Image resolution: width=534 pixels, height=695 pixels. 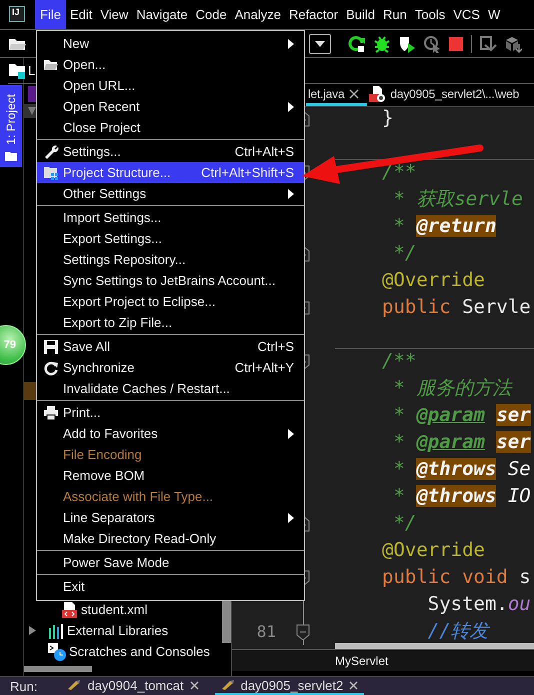 I want to click on menu-item: Line Separators, so click(x=170, y=517).